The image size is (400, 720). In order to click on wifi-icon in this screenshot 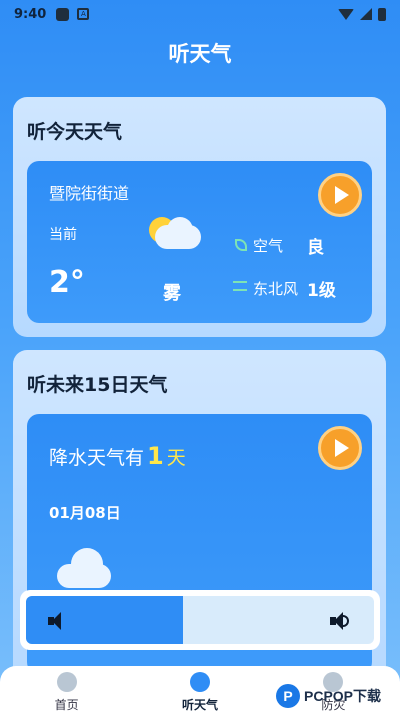, I will do `click(346, 14)`.